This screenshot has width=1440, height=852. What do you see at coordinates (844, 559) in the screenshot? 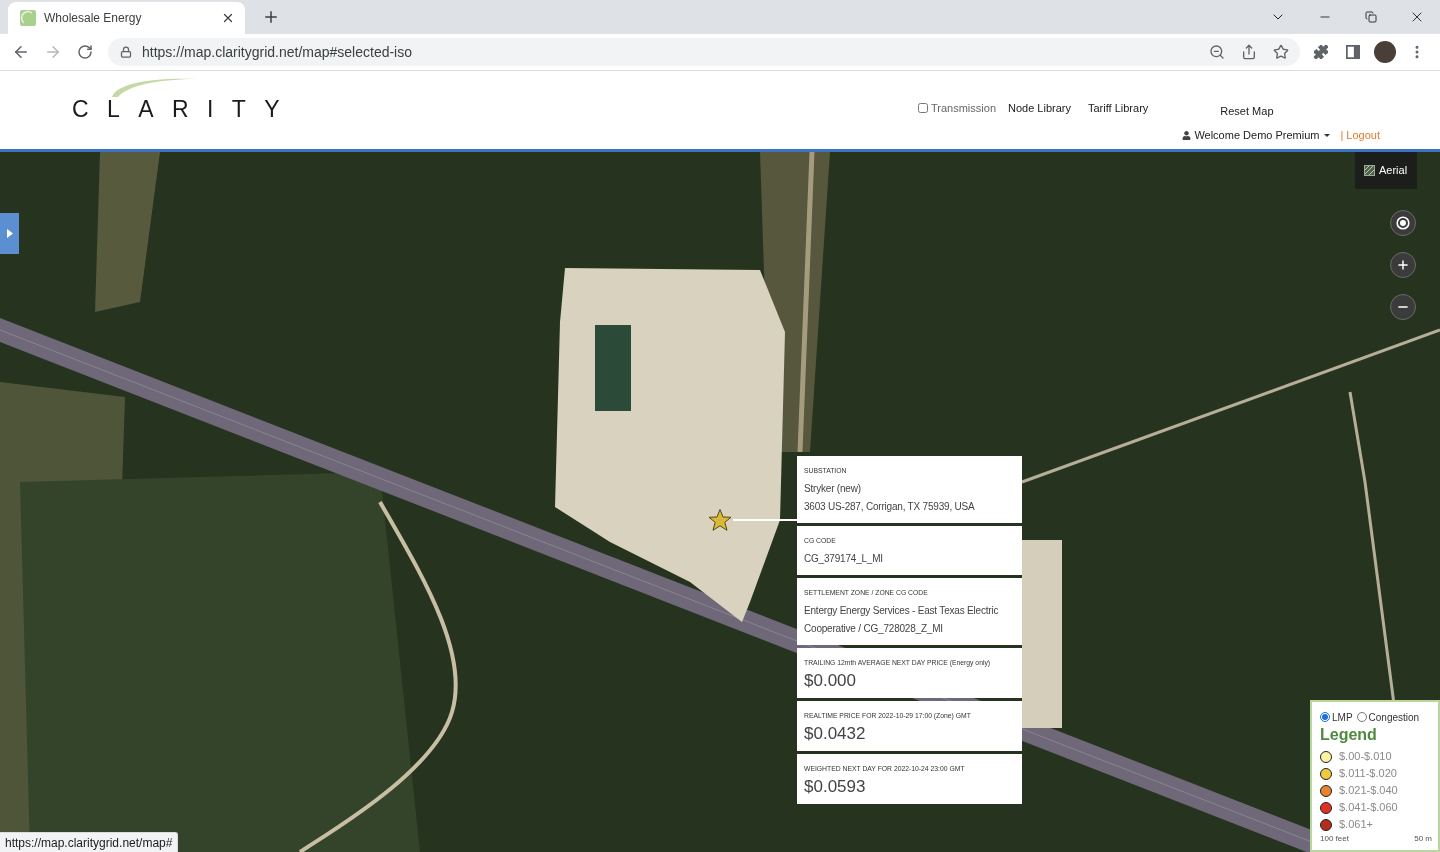
I see `section-value: CG_379174_L_MI` at bounding box center [844, 559].